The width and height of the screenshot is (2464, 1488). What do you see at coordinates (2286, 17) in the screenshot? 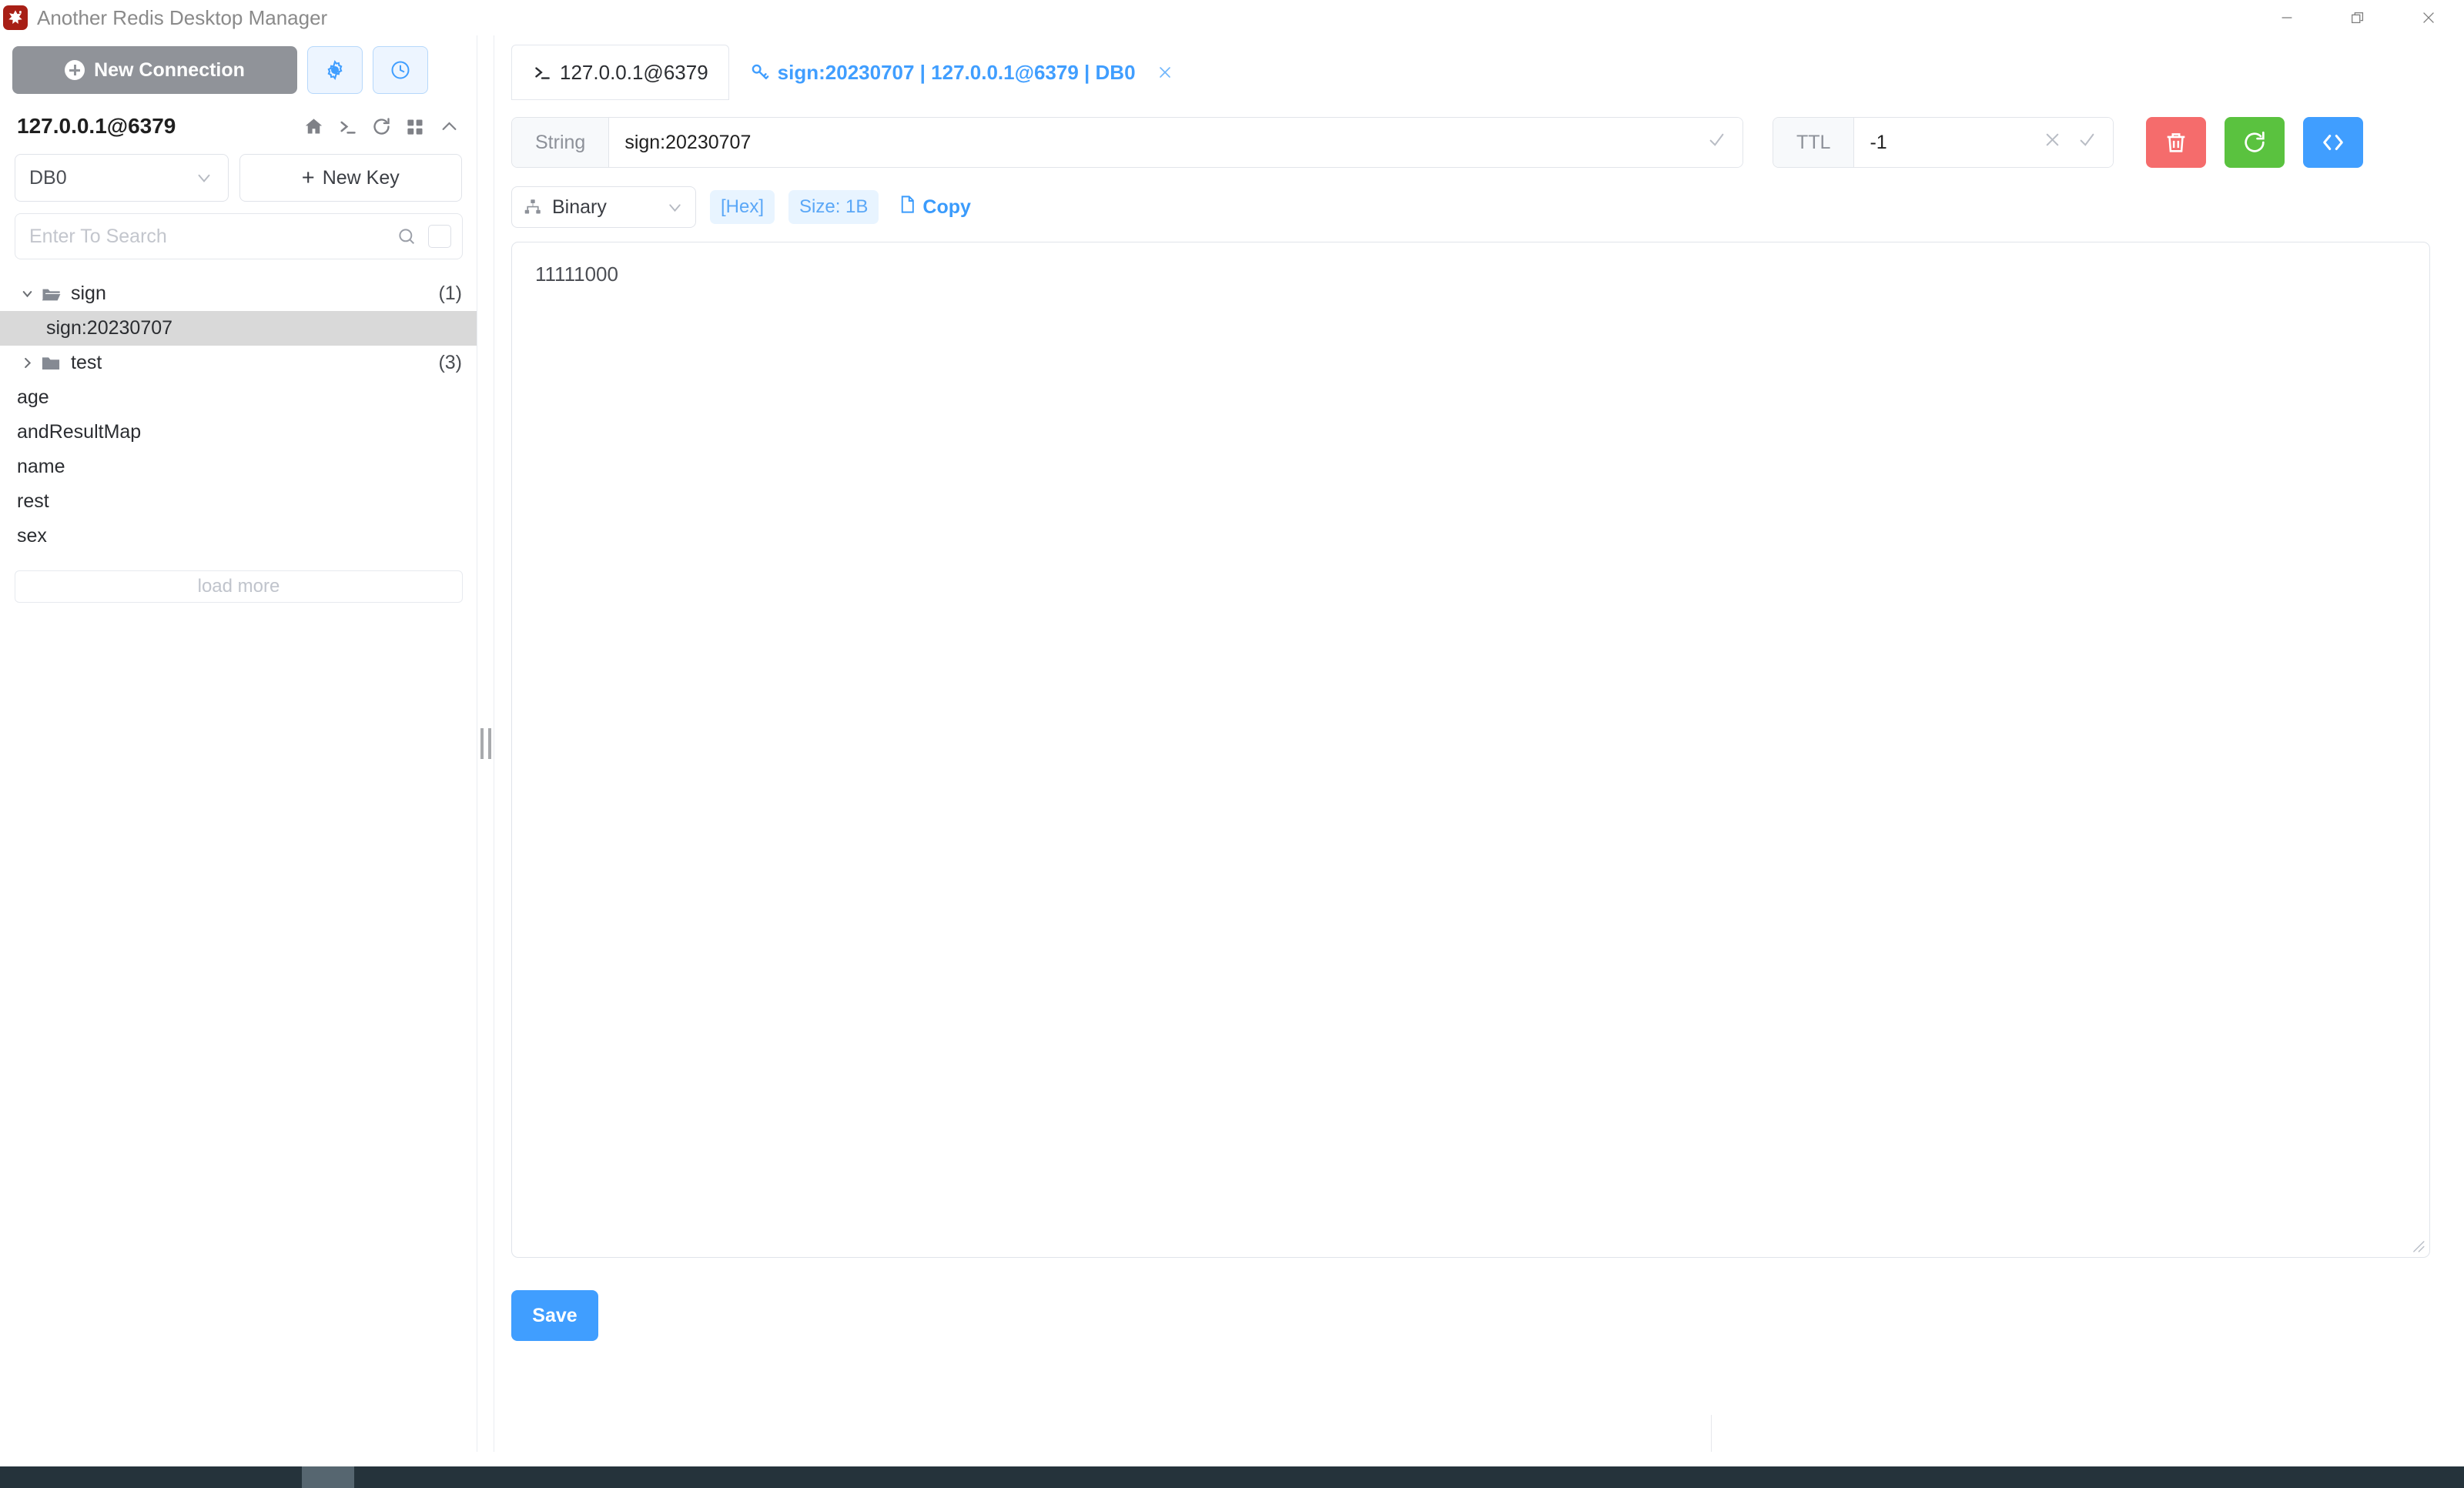
I see `minimize-icon` at bounding box center [2286, 17].